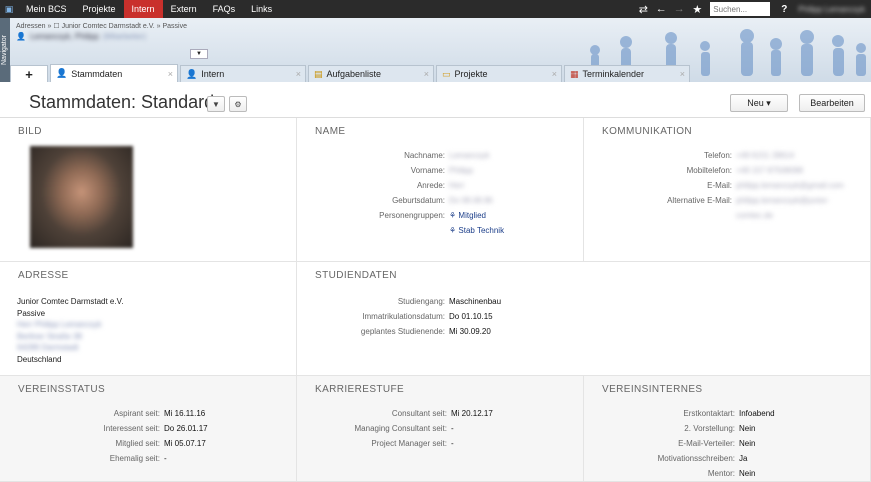 Image resolution: width=871 pixels, height=482 pixels. Describe the element at coordinates (759, 103) in the screenshot. I see `new-button: Neu ▾` at that location.